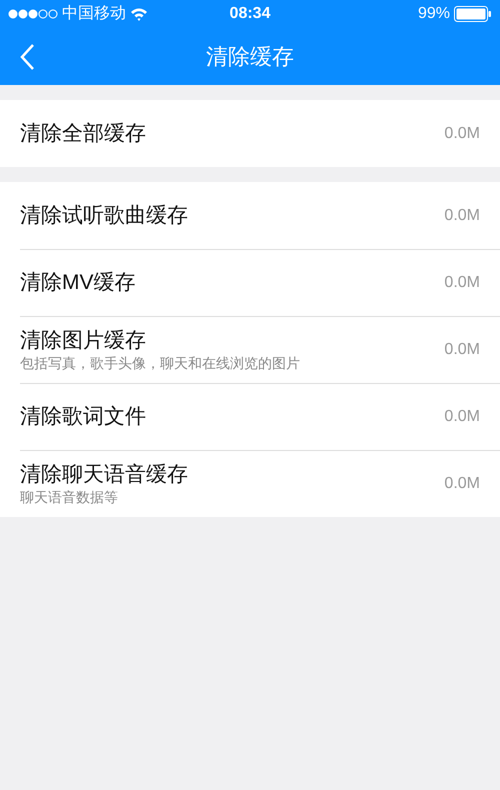  I want to click on cache-row: 清除歌词文件 0.0M, so click(260, 416).